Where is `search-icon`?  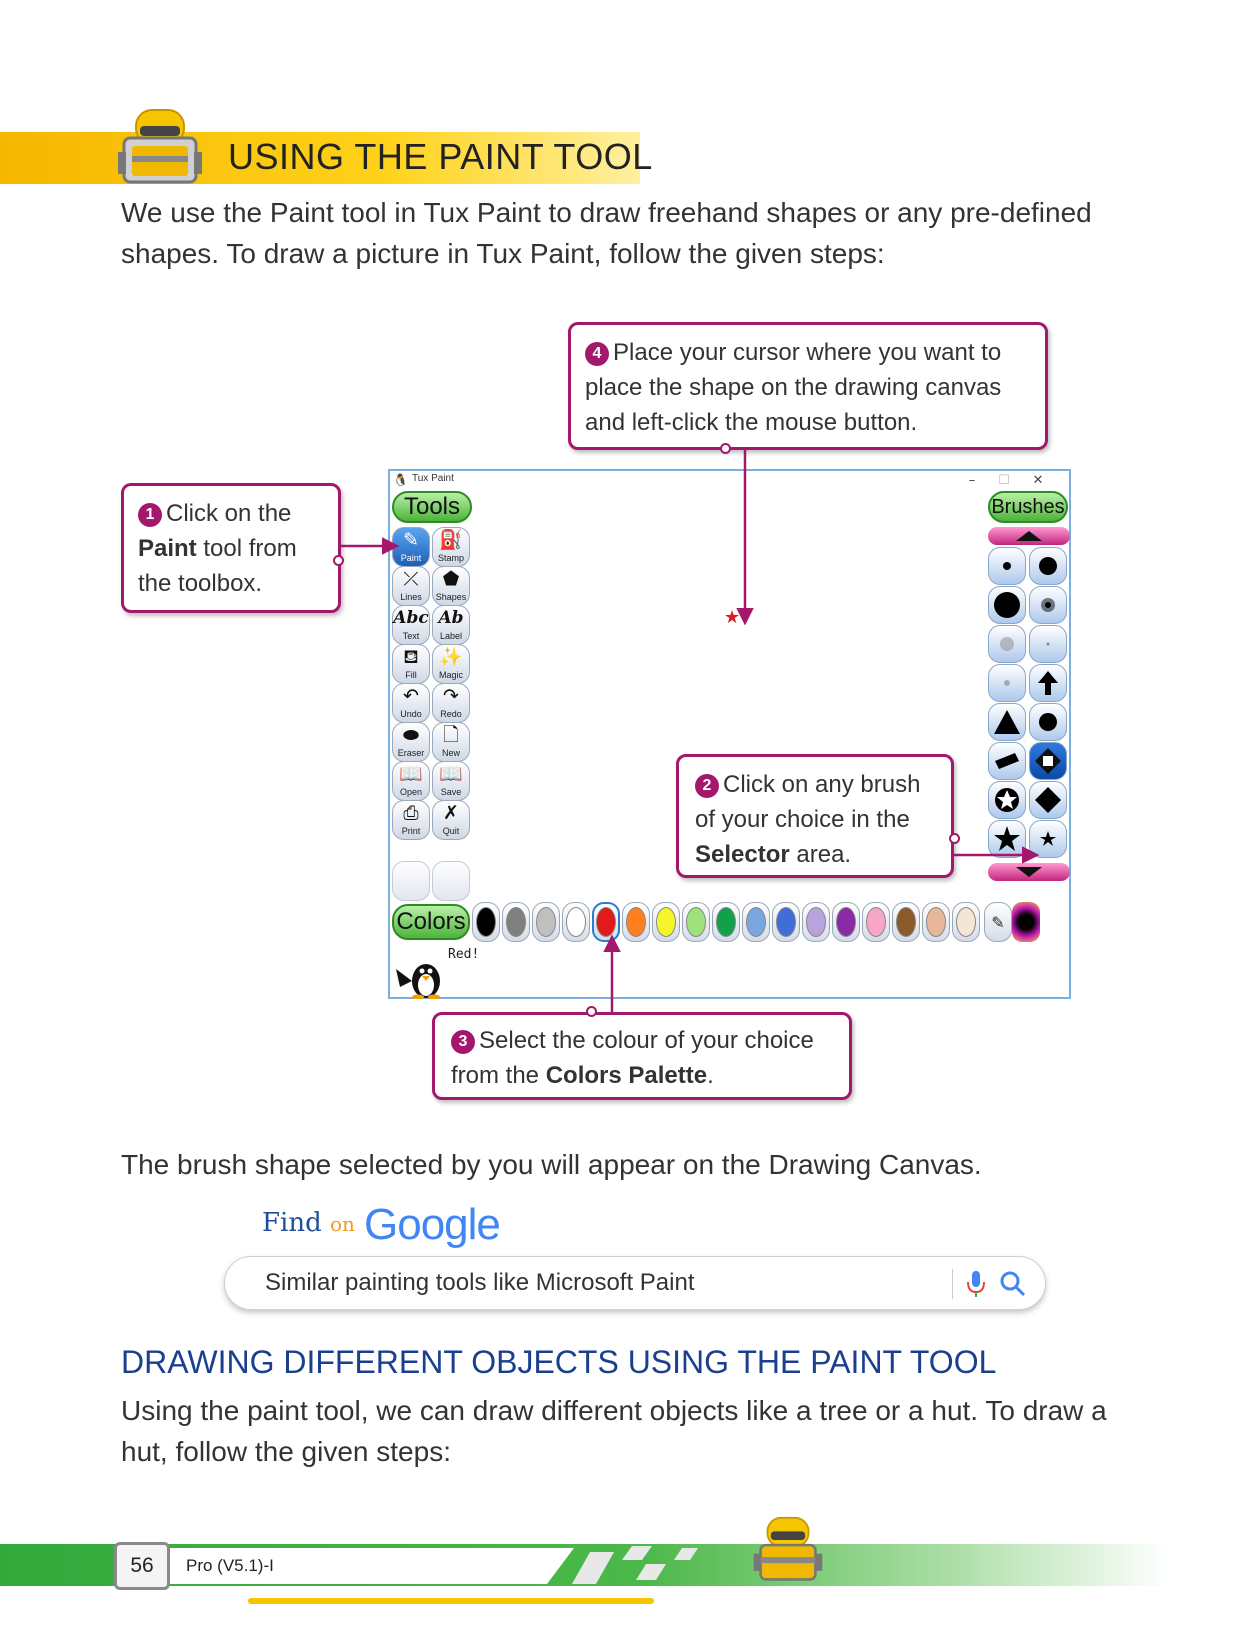 search-icon is located at coordinates (1013, 1284).